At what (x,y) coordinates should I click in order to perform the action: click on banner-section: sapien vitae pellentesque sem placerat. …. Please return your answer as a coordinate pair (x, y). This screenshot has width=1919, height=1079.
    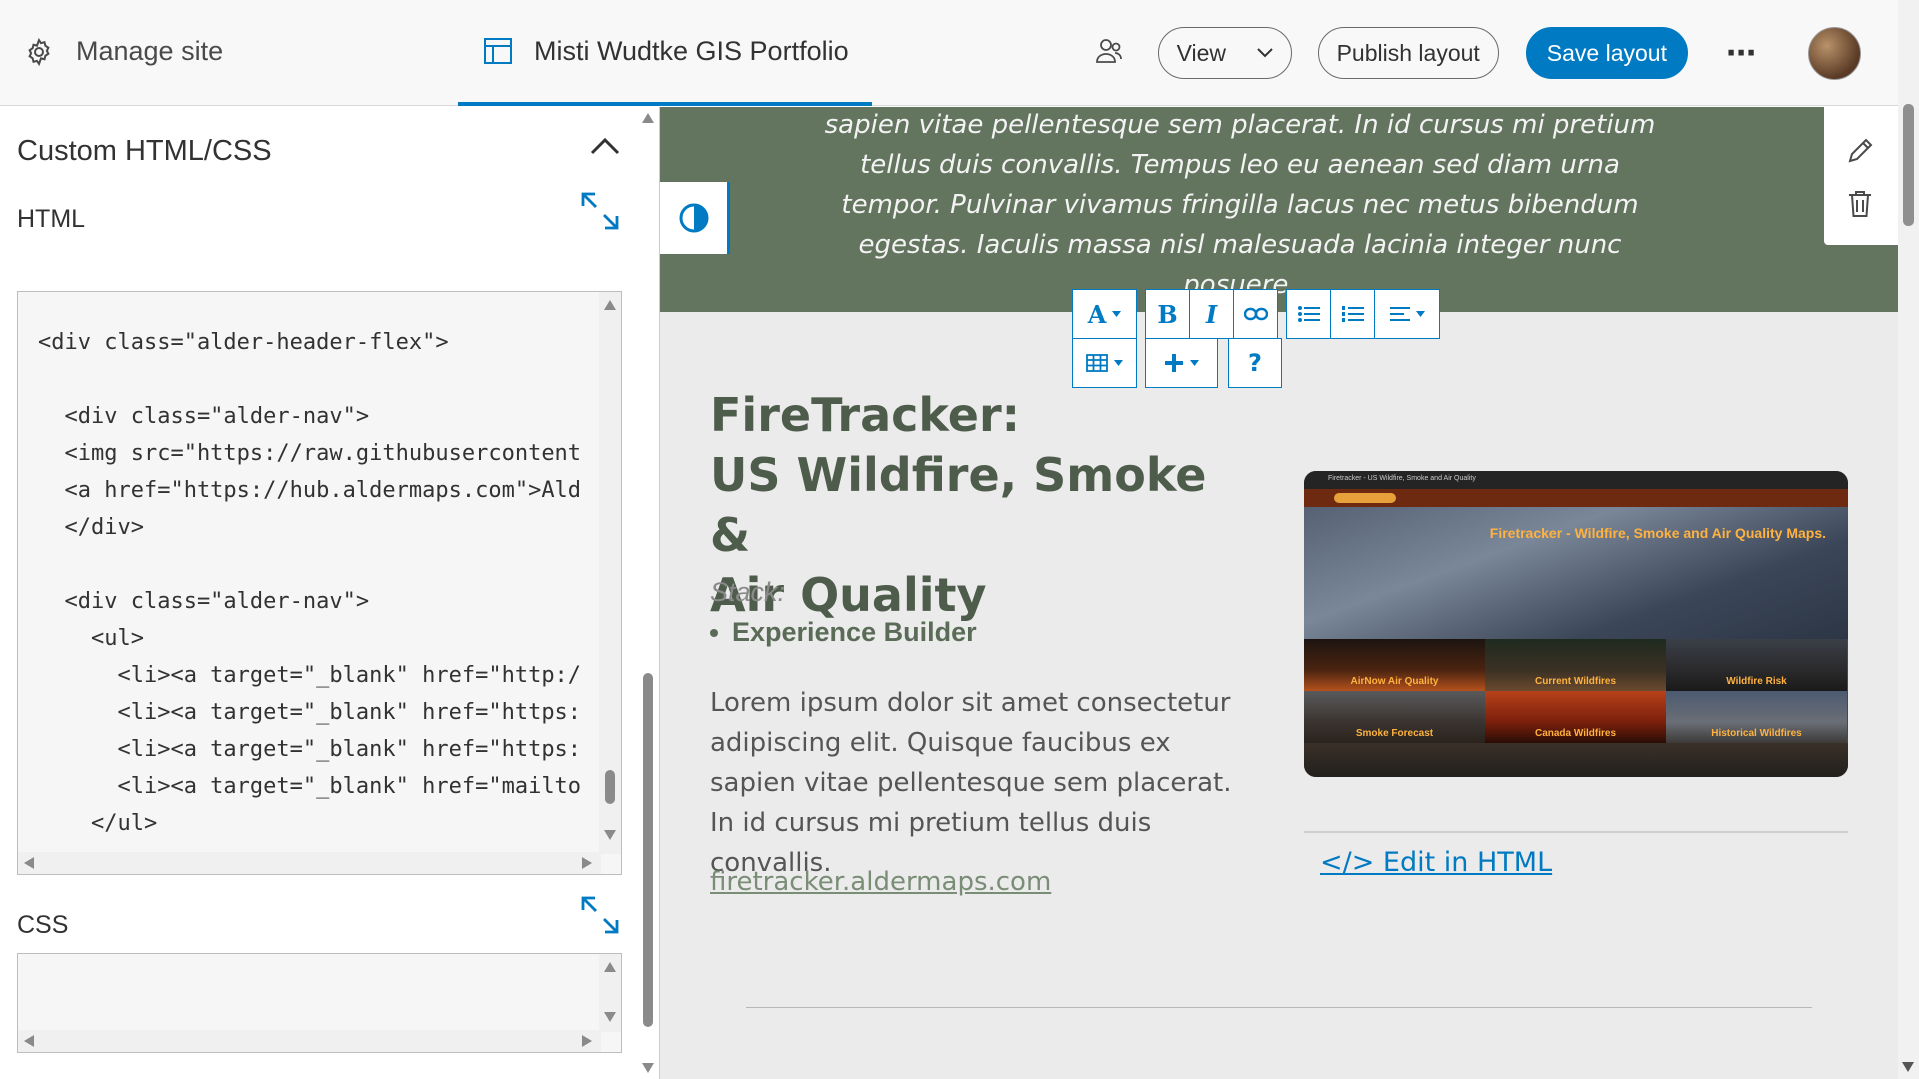
    Looking at the image, I should click on (1279, 209).